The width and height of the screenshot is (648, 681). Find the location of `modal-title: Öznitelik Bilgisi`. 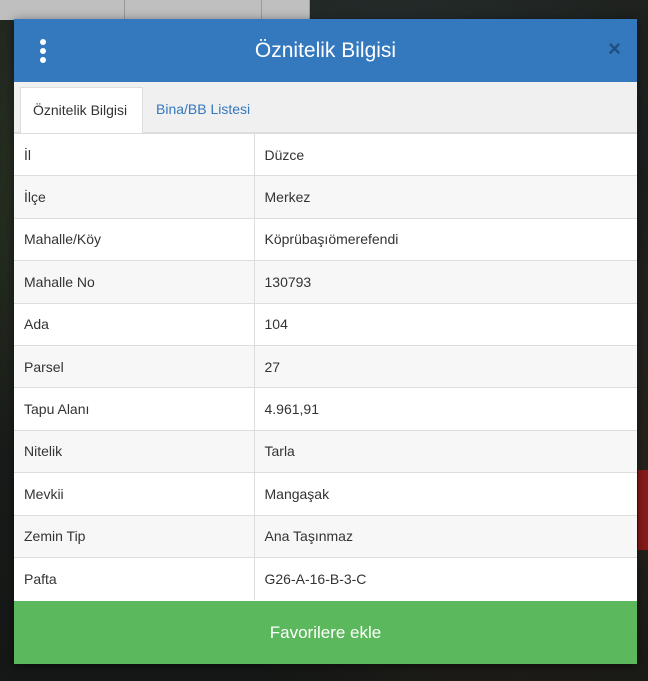

modal-title: Öznitelik Bilgisi is located at coordinates (325, 50).